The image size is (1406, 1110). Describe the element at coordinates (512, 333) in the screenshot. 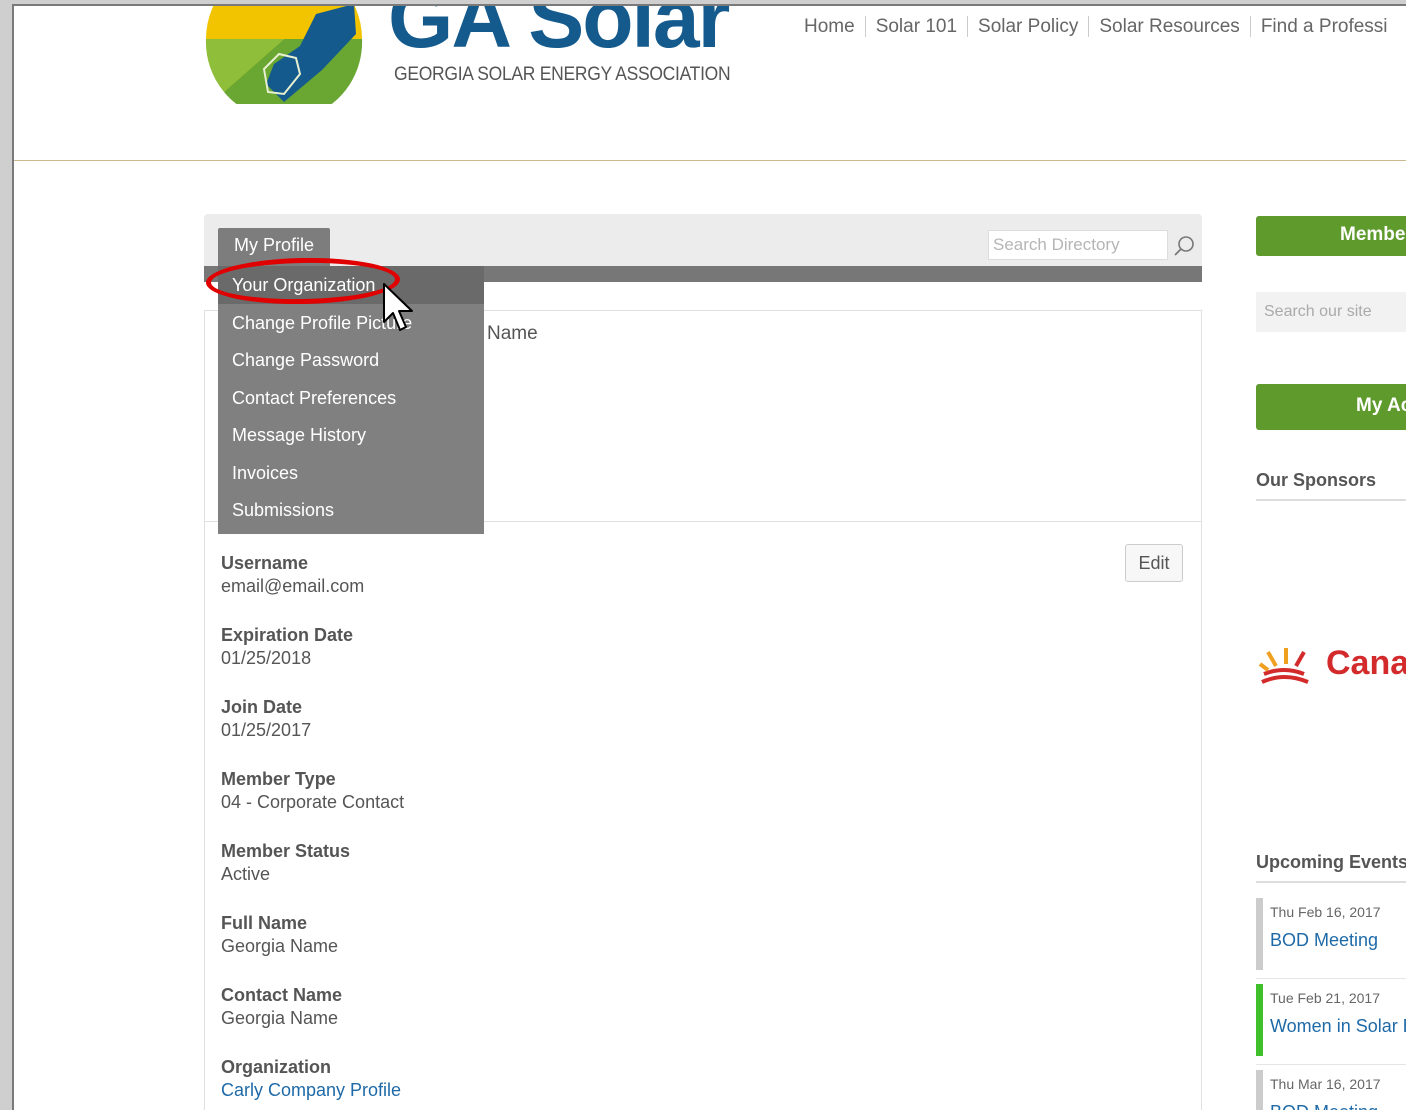

I see `profile-name-label: Name` at that location.